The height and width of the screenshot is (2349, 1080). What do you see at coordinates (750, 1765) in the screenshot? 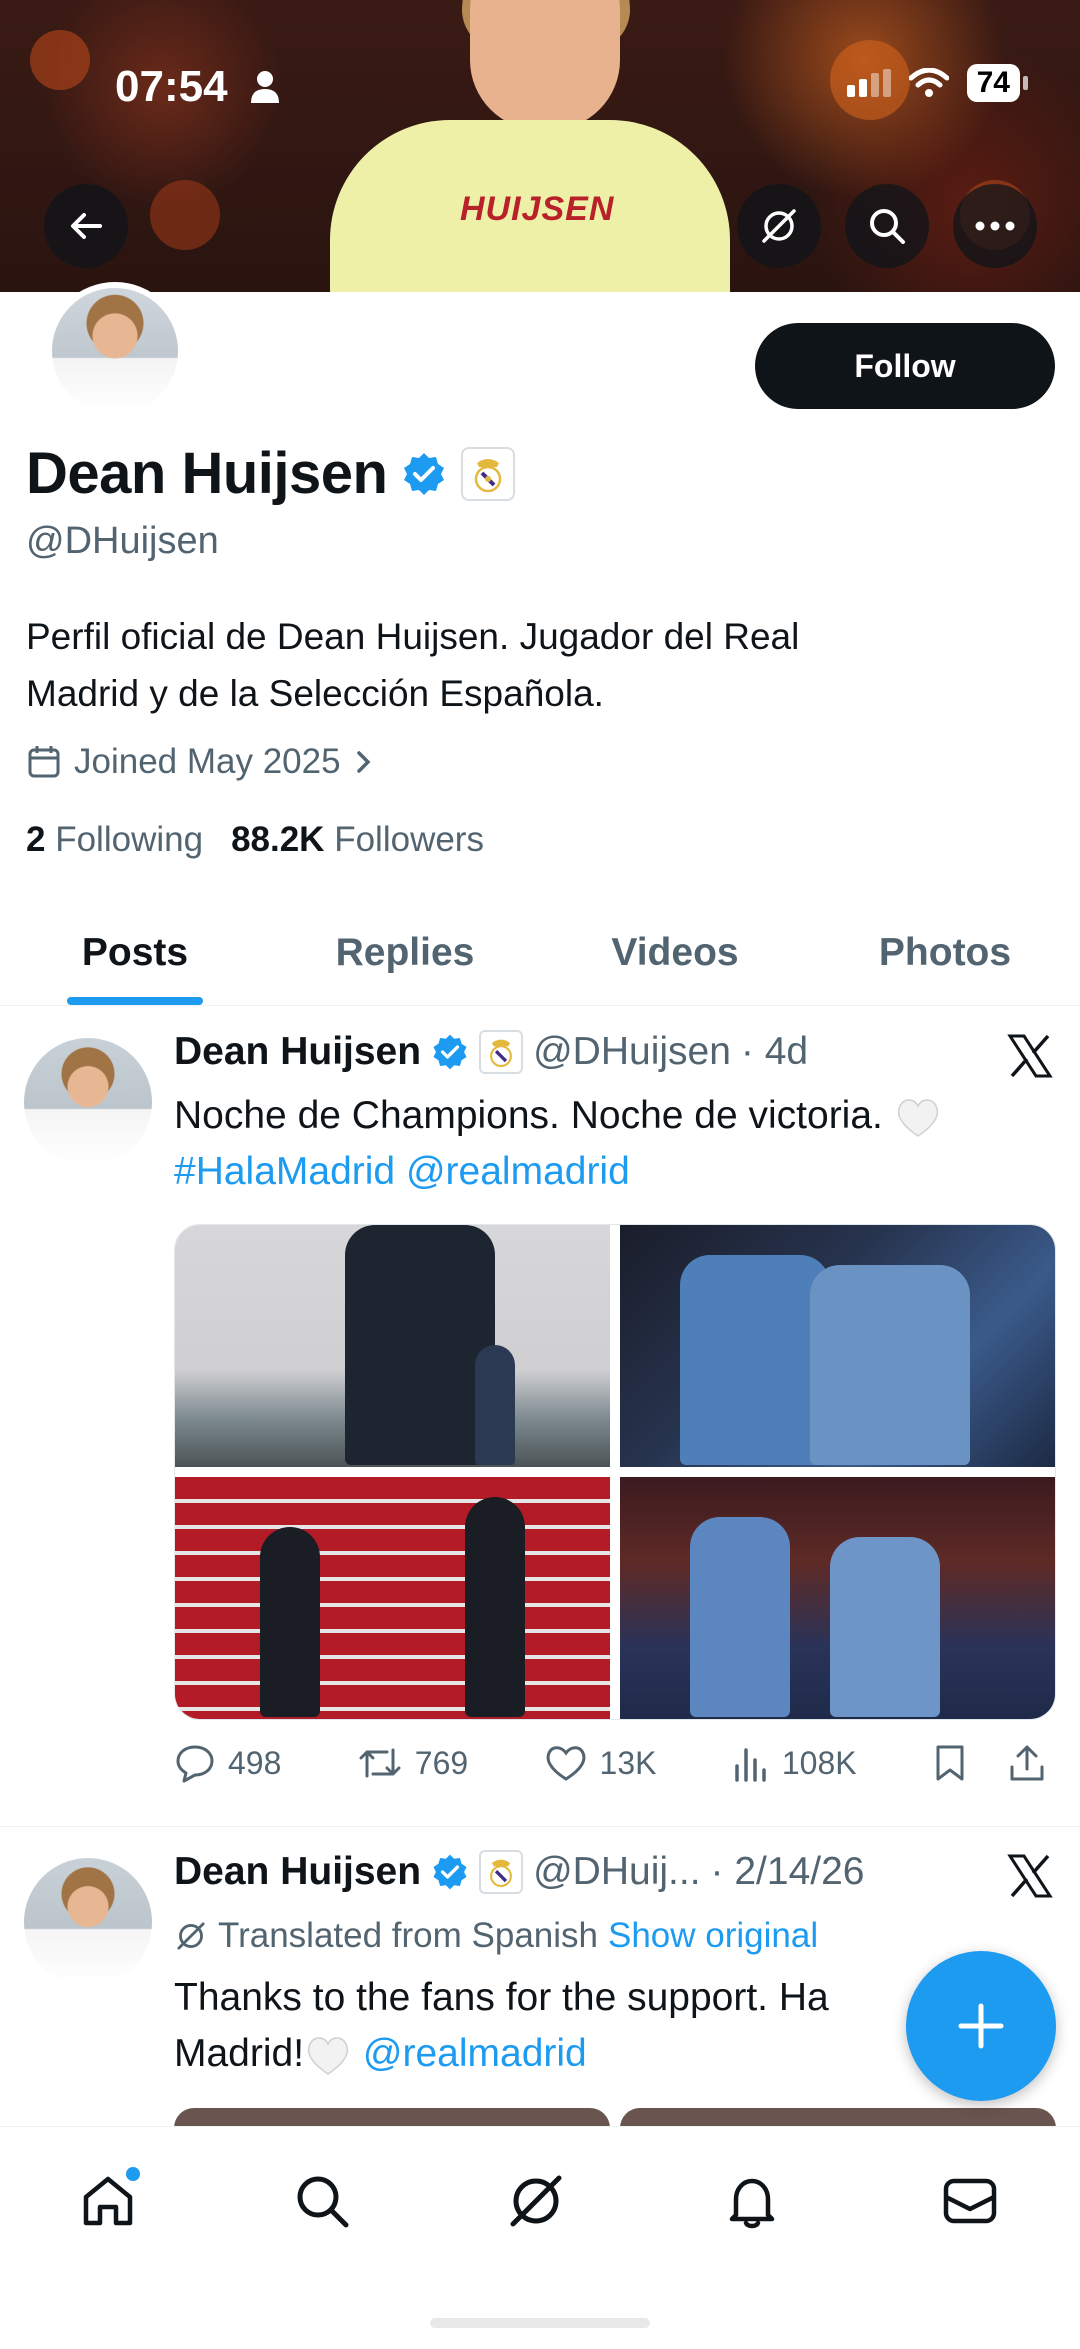
I see `views-icon` at bounding box center [750, 1765].